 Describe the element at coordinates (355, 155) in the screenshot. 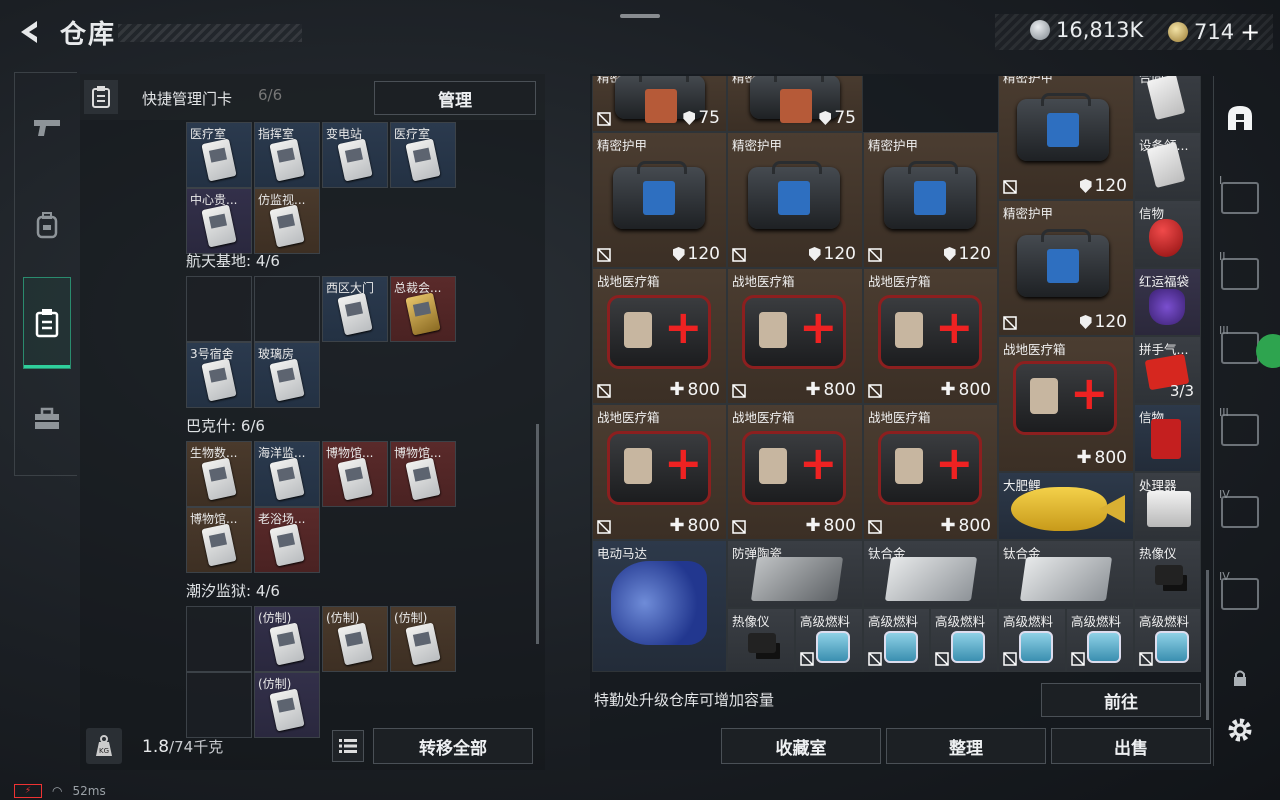

I see `keycard-slot: 变电站` at that location.